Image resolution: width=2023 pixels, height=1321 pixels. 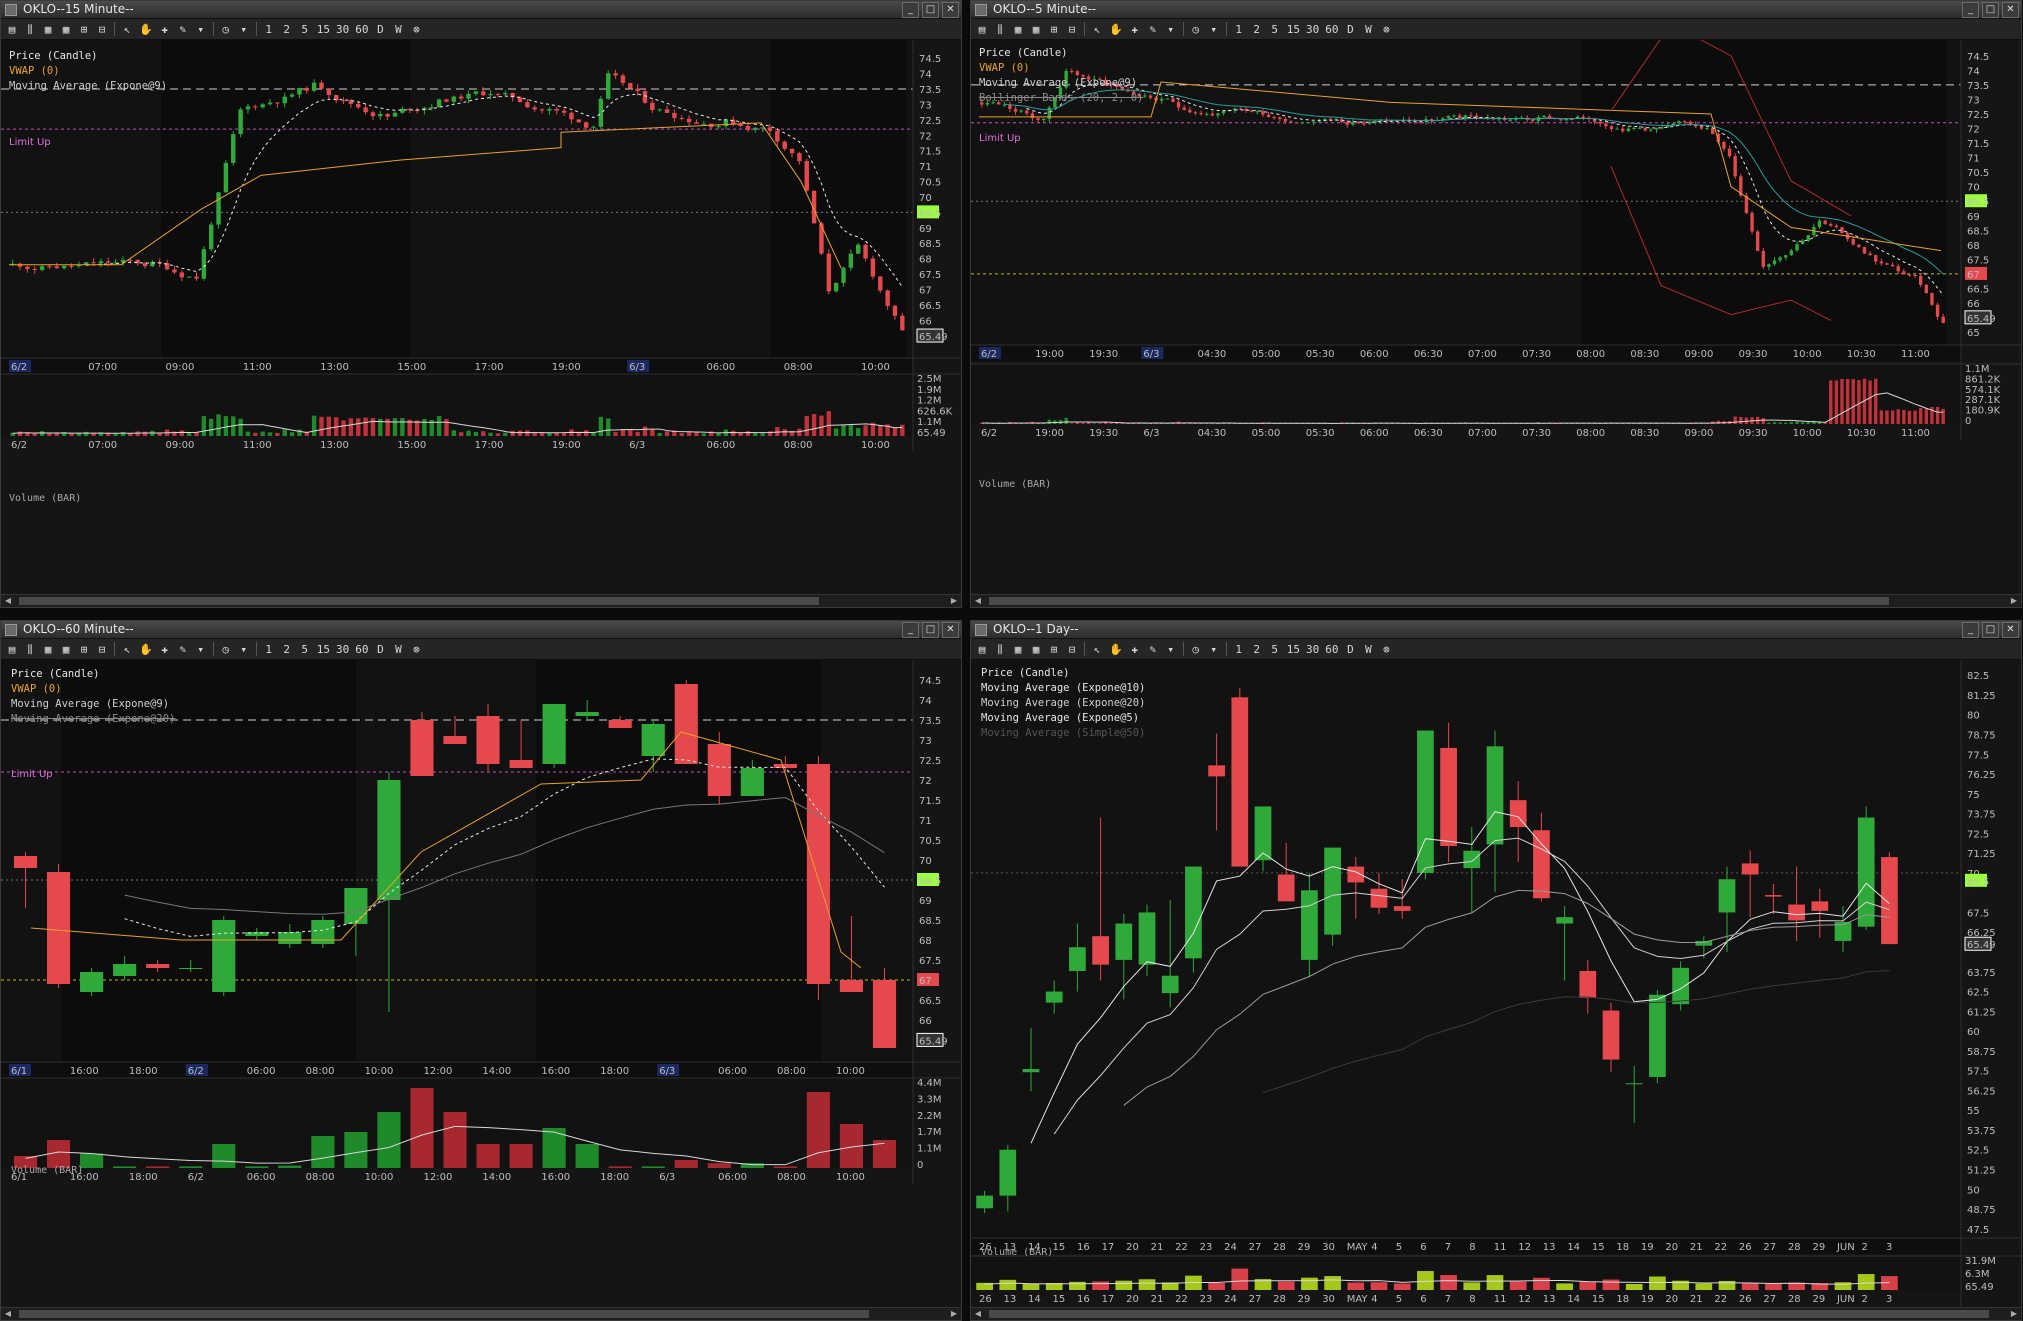 What do you see at coordinates (481, 630) in the screenshot?
I see `window-titlebar: OKLO--60 Minute-- _ □ ✕` at bounding box center [481, 630].